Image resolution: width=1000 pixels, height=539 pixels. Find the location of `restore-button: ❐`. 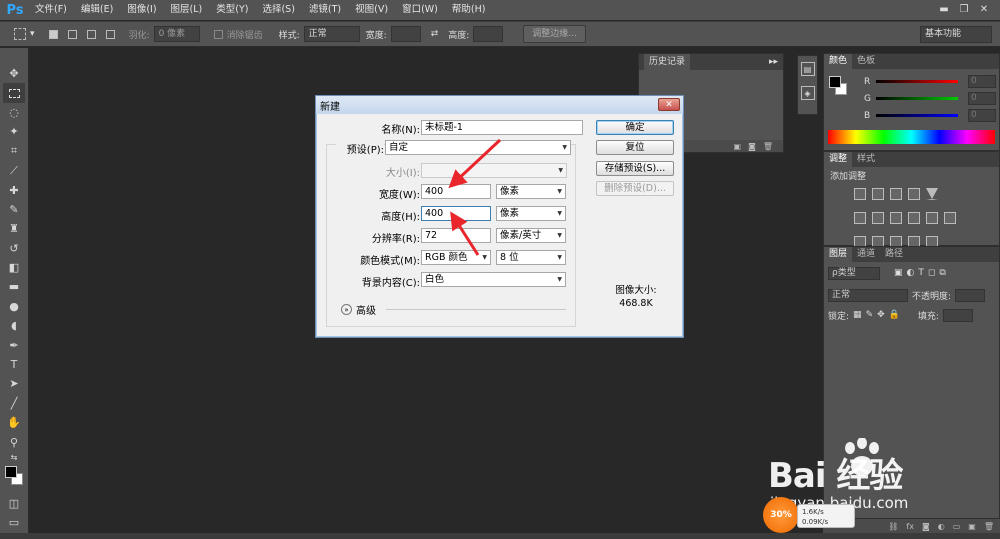

restore-button: ❐ is located at coordinates (964, 9).